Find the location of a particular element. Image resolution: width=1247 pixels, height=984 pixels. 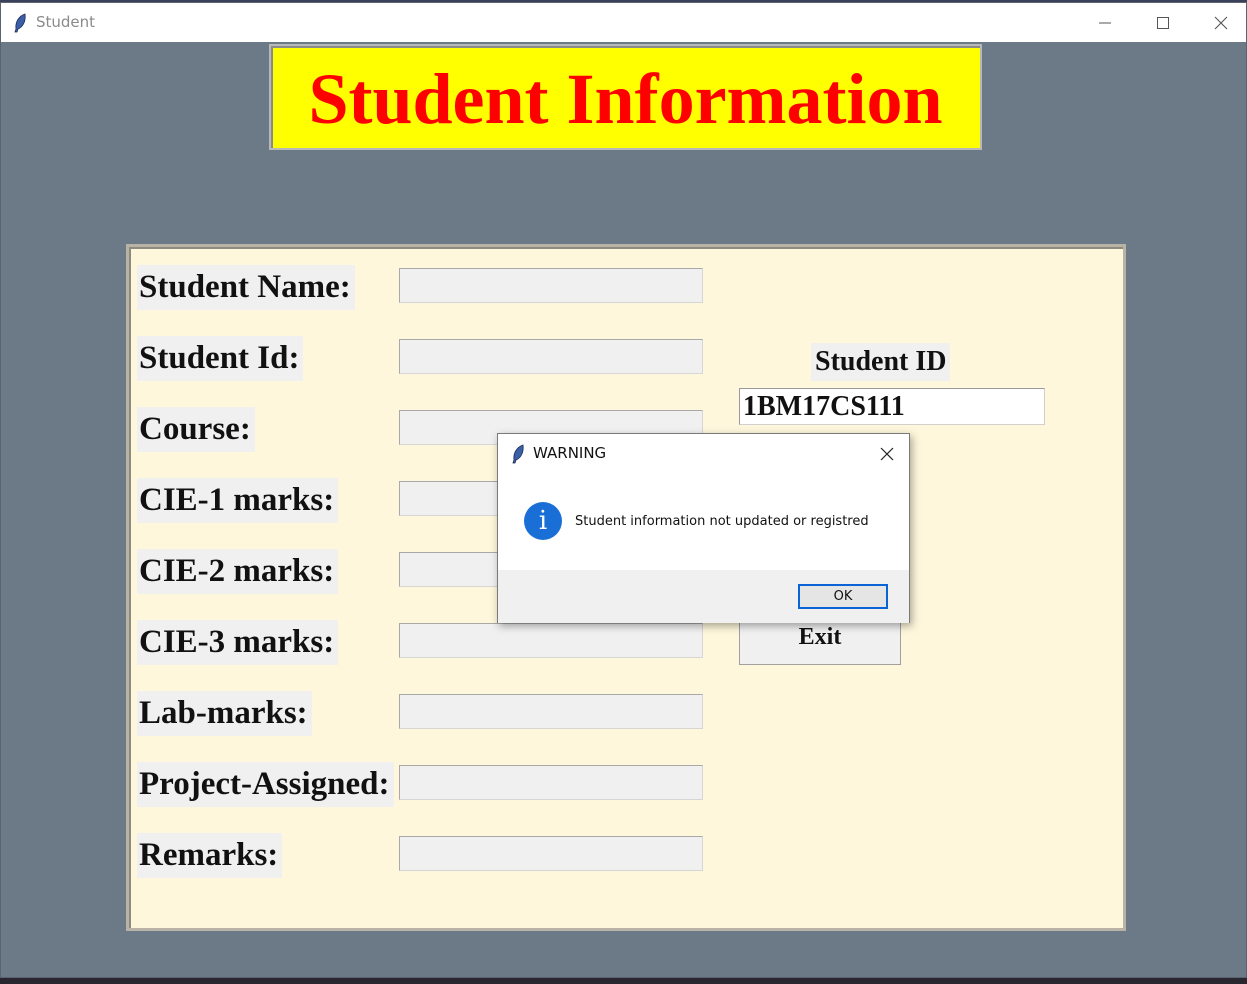

dialog-title: WARNING is located at coordinates (570, 453).